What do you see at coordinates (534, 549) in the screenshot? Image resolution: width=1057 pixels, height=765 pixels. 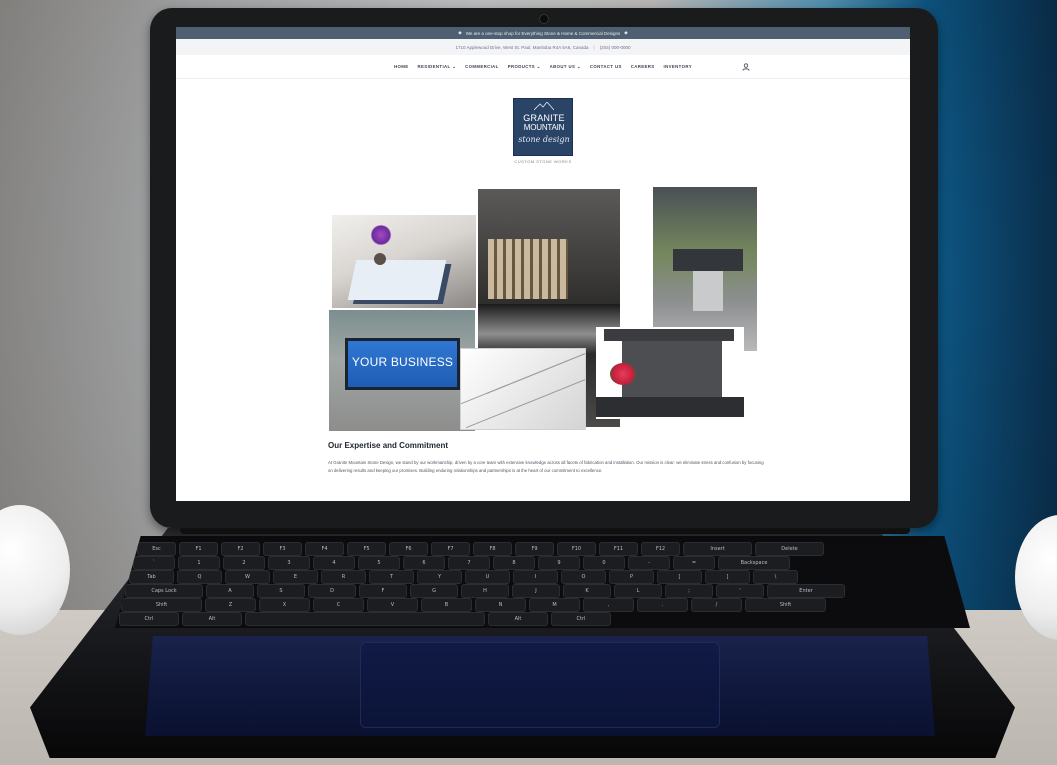 I see `keyboard-key: F9` at bounding box center [534, 549].